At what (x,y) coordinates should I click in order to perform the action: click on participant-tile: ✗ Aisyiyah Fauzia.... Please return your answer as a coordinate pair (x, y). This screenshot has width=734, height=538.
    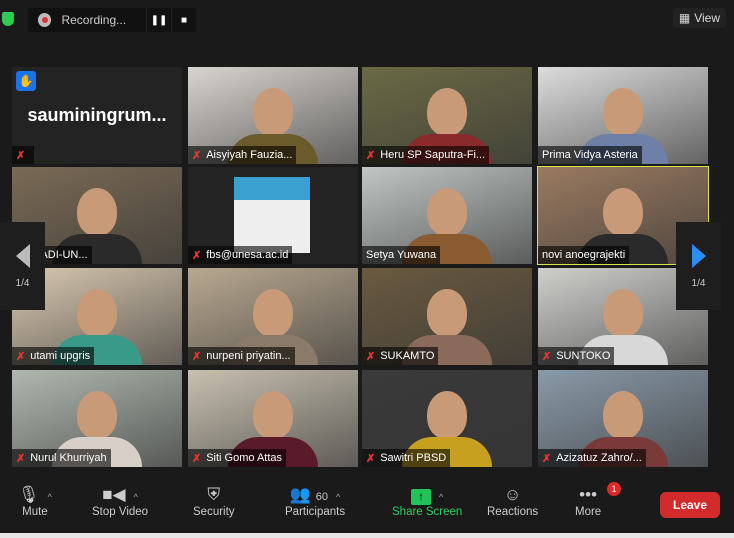
    Looking at the image, I should click on (273, 115).